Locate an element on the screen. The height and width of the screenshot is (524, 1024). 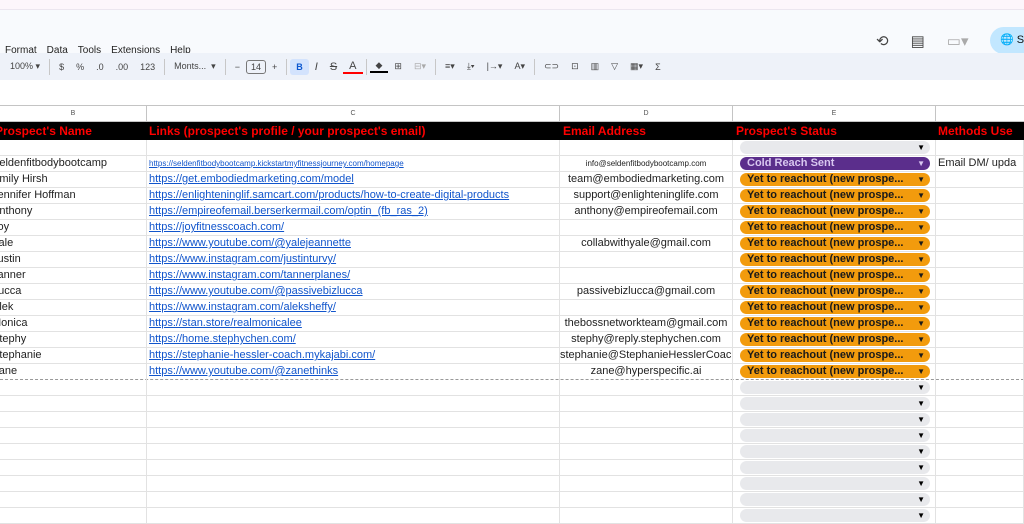
link-icon: ⊂⊃ is located at coordinates (551, 66).